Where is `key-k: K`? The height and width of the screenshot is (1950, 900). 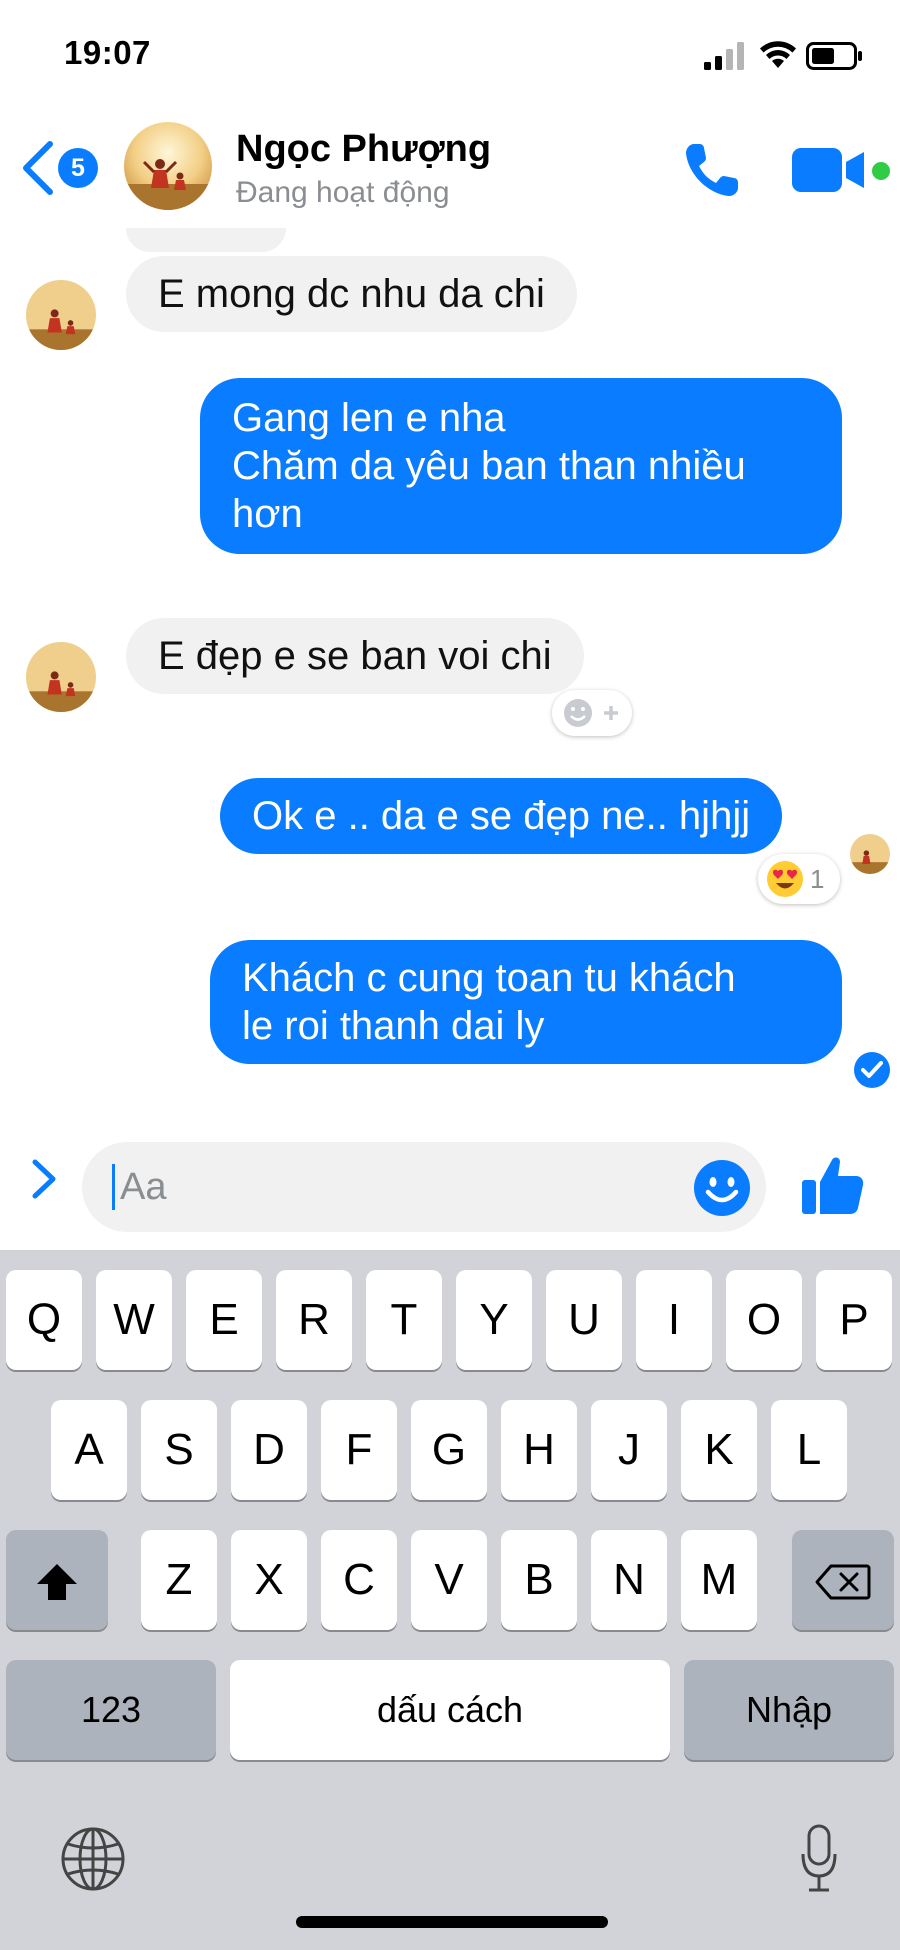 key-k: K is located at coordinates (719, 1450).